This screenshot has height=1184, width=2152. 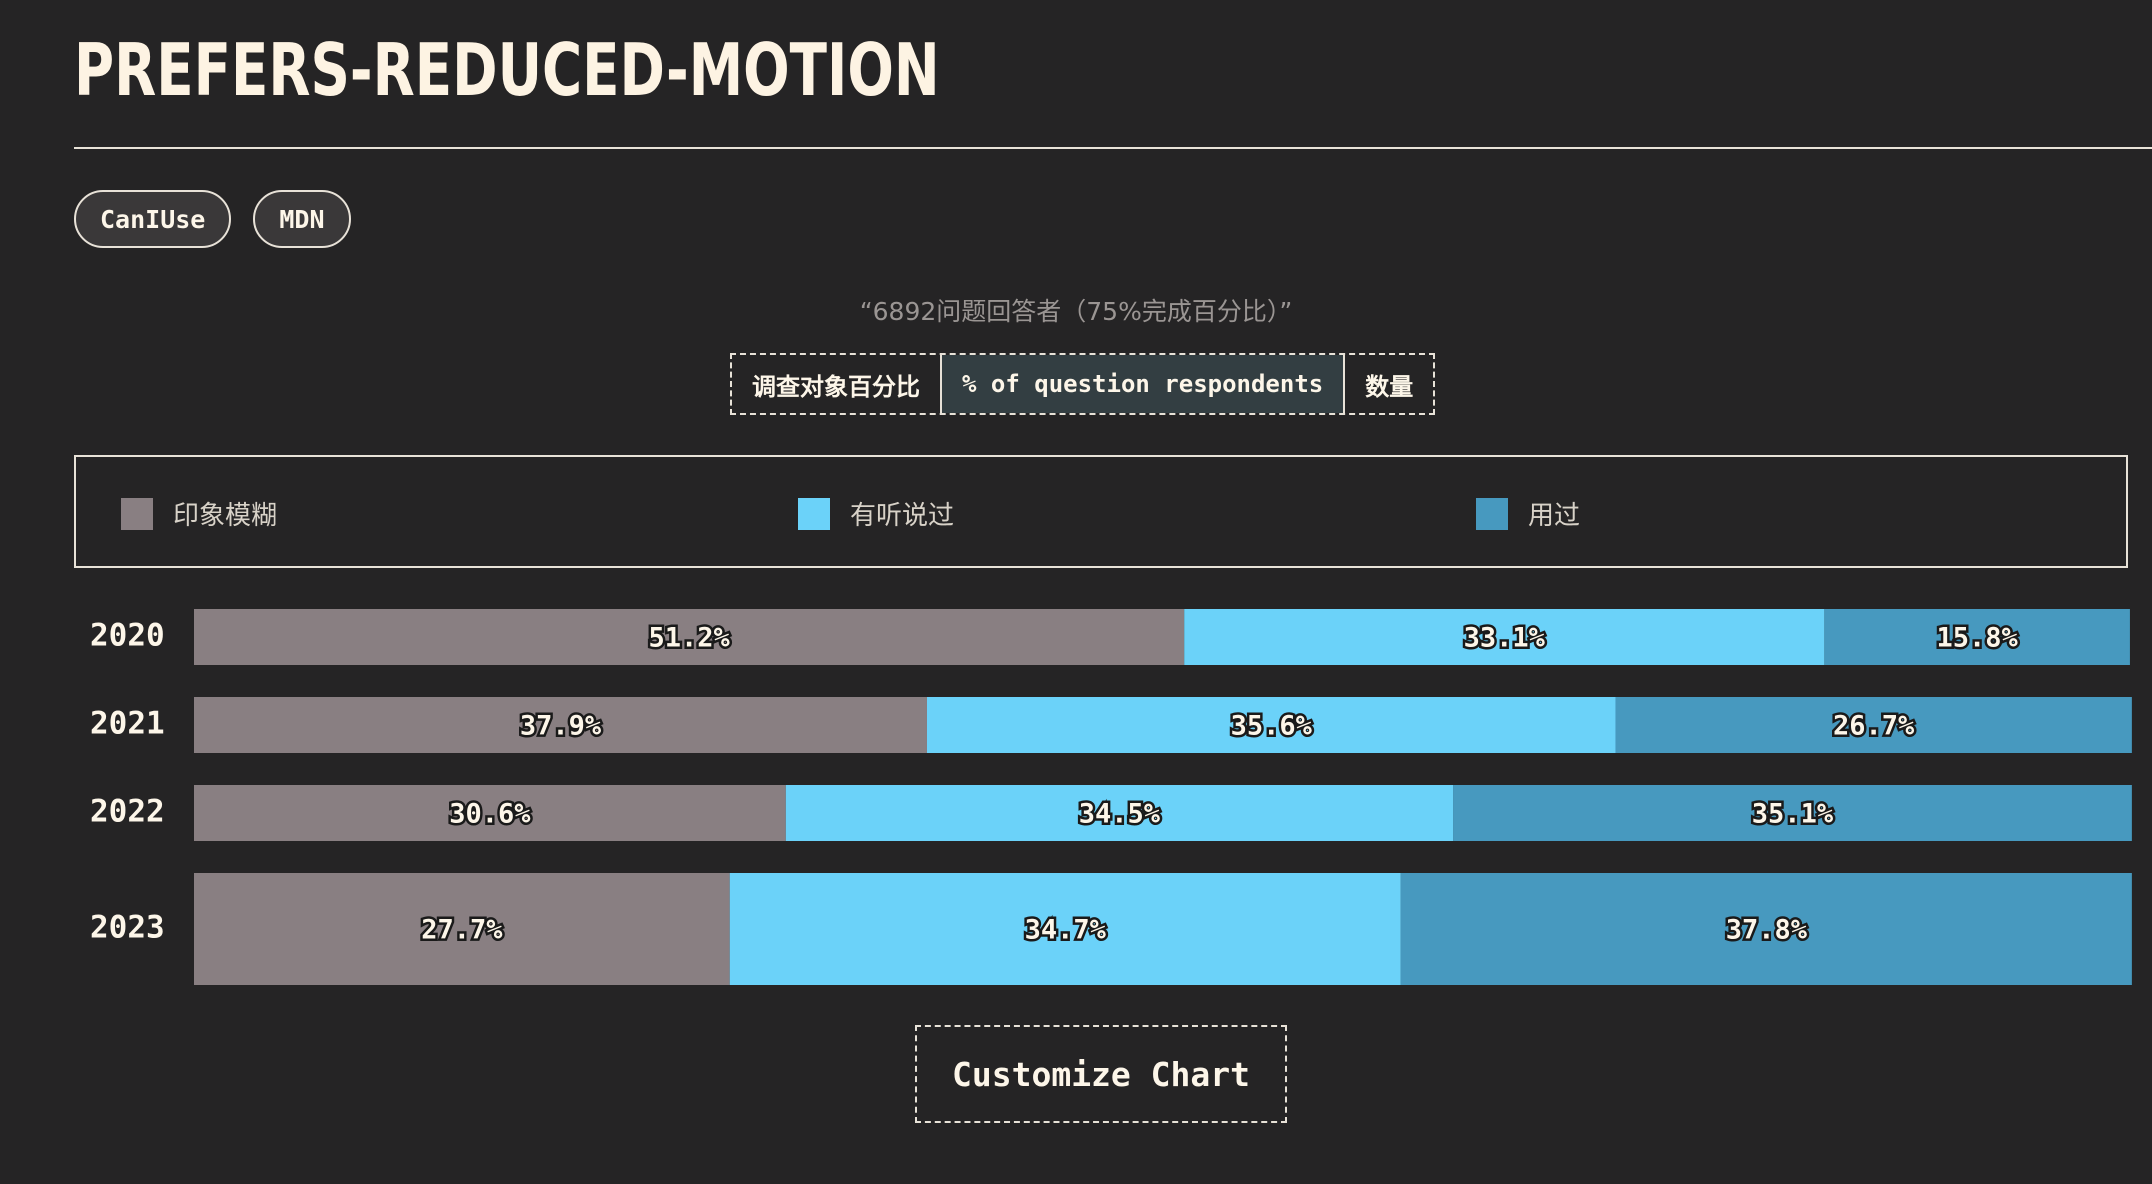 What do you see at coordinates (561, 726) in the screenshot?
I see `bar-value-label-2021-s0: 37.9%` at bounding box center [561, 726].